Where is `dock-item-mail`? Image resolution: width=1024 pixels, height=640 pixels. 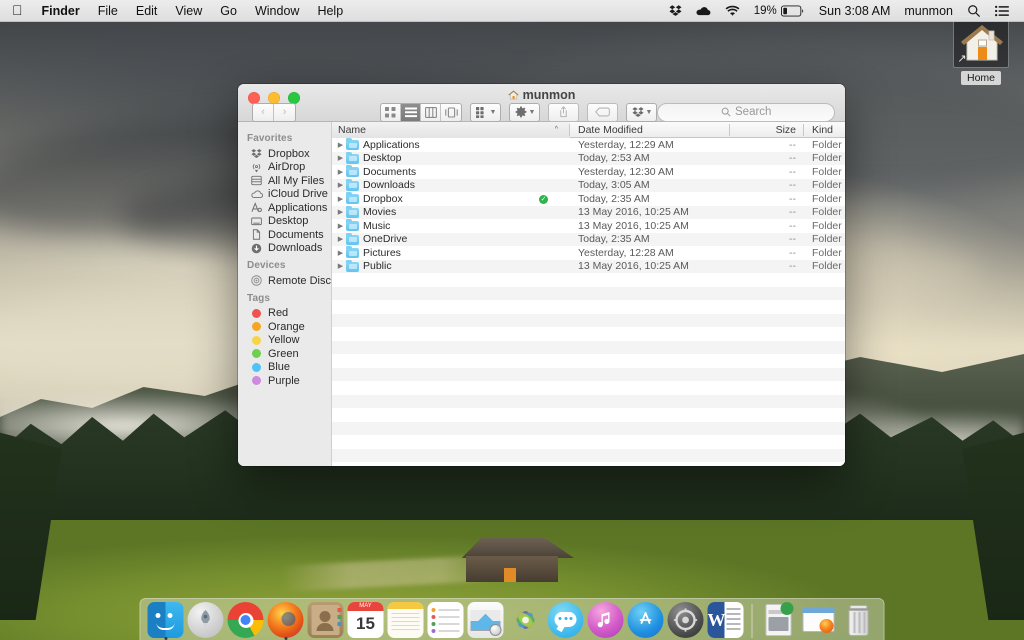
dock-item-mail is located at coordinates (486, 621).